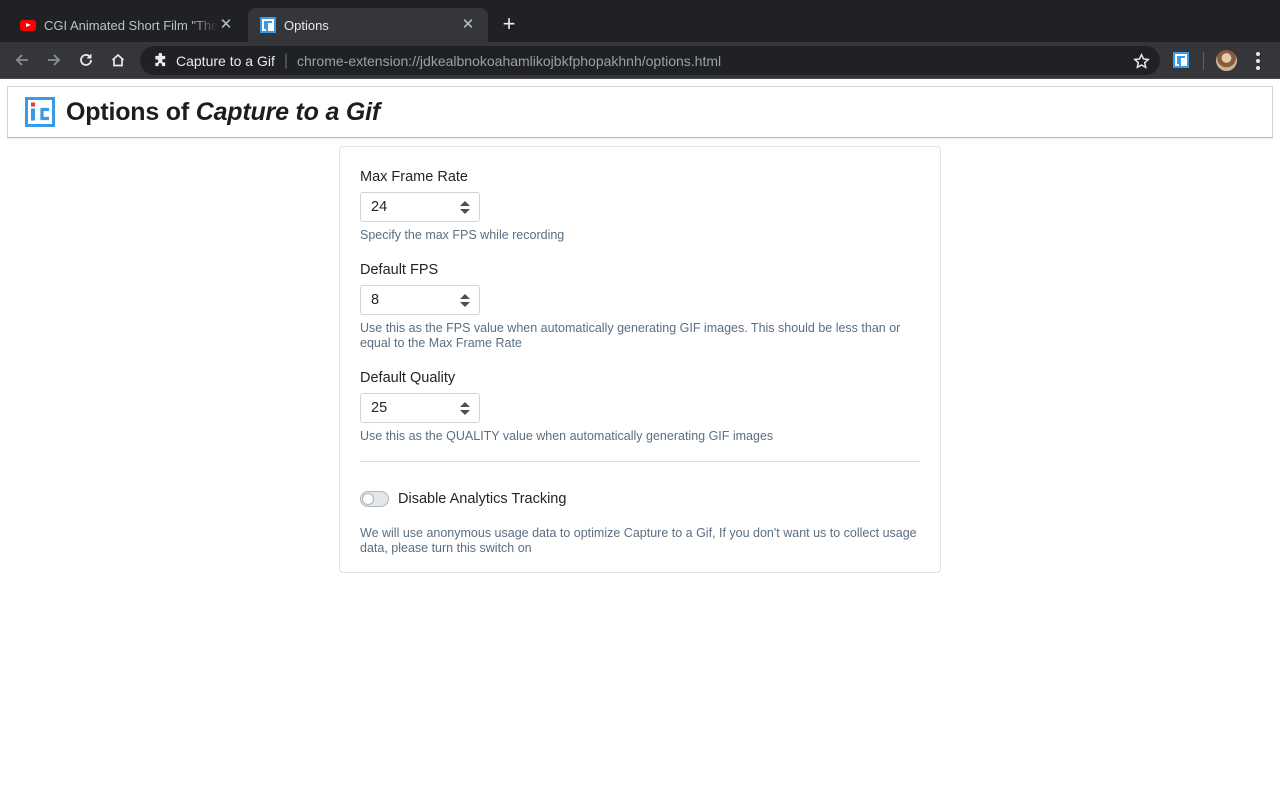  Describe the element at coordinates (225, 60) in the screenshot. I see `site-name: Capture to a Gif` at that location.